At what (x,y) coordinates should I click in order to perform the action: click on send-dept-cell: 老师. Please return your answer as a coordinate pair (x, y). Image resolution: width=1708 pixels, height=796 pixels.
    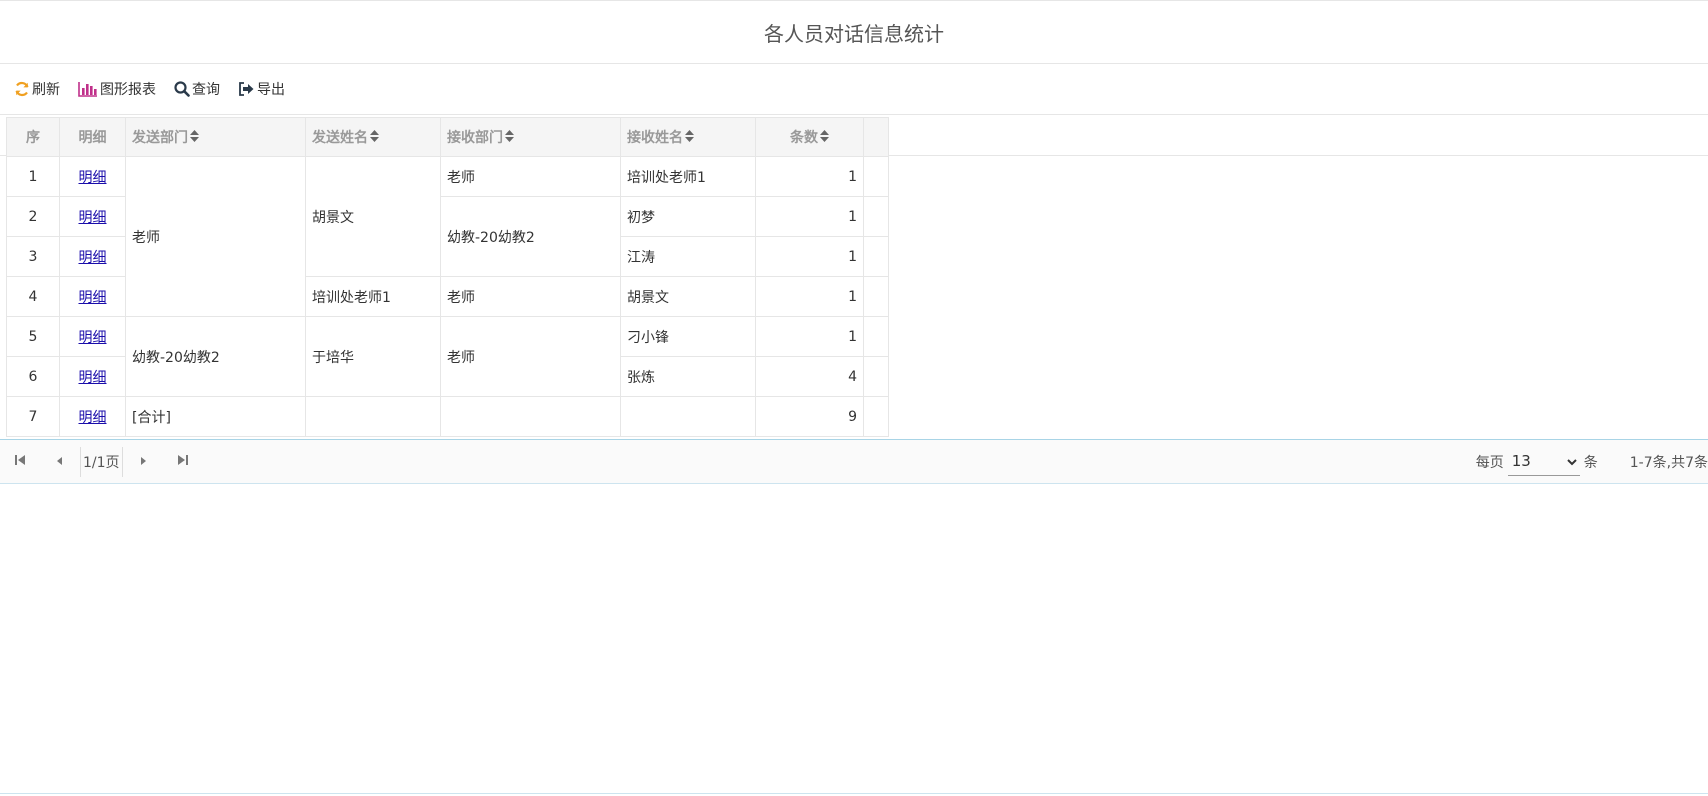
    Looking at the image, I should click on (215, 236).